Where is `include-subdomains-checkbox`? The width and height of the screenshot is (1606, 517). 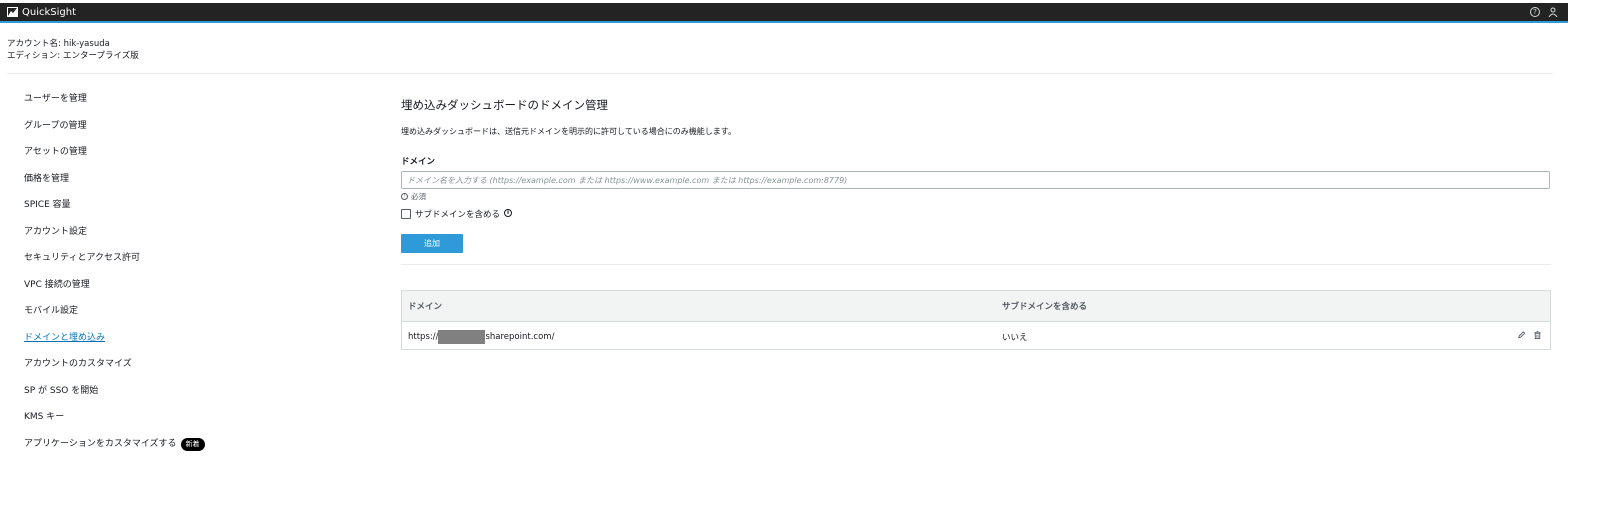
include-subdomains-checkbox is located at coordinates (406, 214).